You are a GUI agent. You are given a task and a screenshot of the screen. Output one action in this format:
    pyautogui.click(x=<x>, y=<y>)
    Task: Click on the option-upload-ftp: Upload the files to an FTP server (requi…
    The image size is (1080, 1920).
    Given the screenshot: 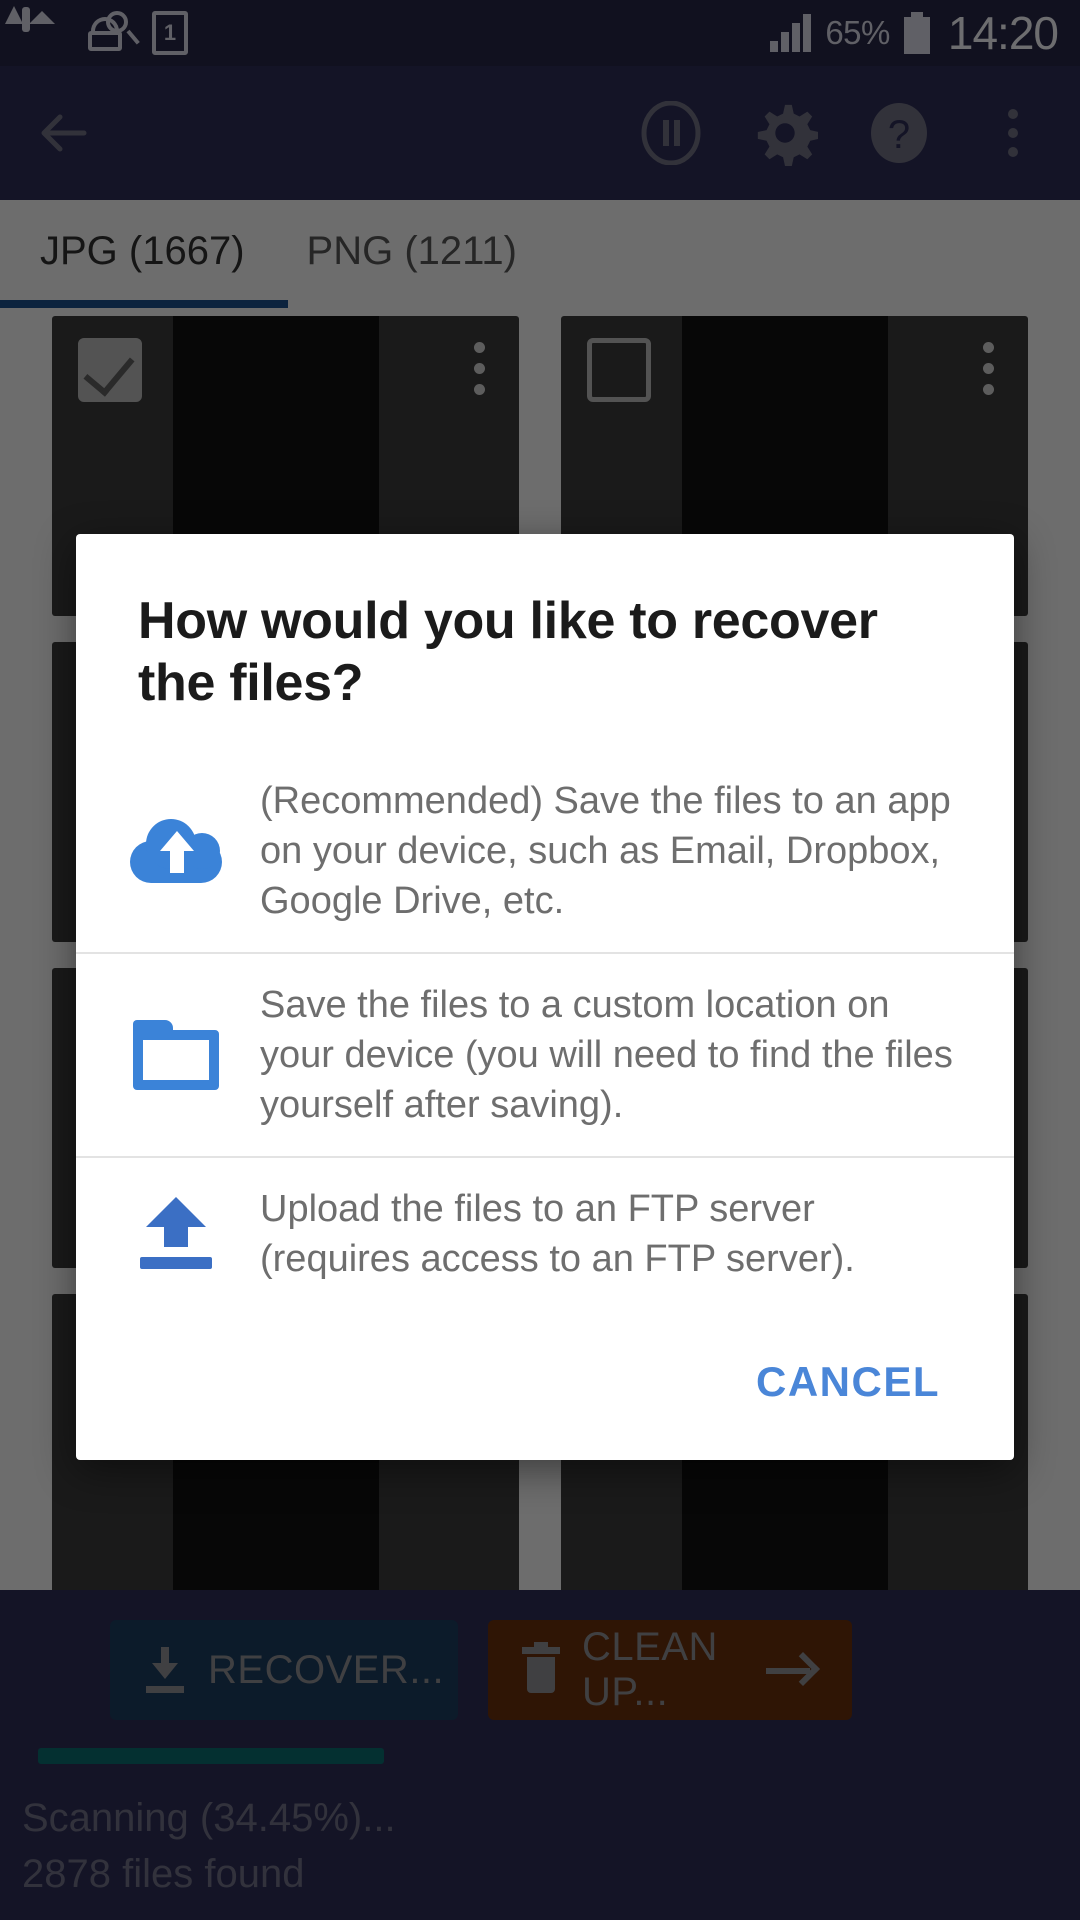 What is the action you would take?
    pyautogui.click(x=545, y=1233)
    